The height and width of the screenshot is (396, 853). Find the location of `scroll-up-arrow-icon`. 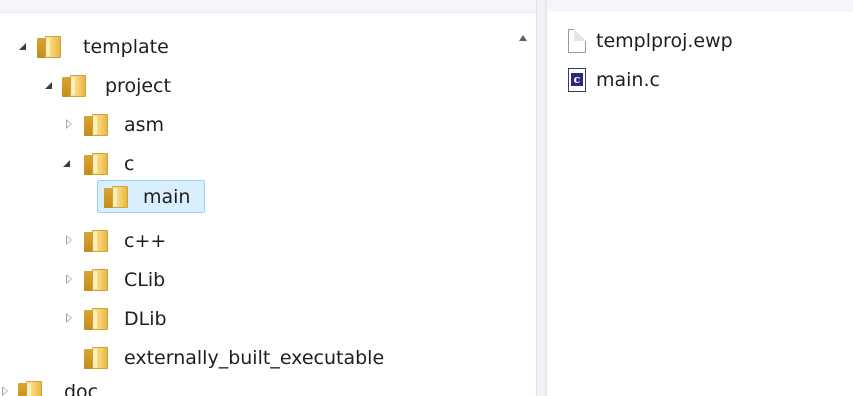

scroll-up-arrow-icon is located at coordinates (523, 38).